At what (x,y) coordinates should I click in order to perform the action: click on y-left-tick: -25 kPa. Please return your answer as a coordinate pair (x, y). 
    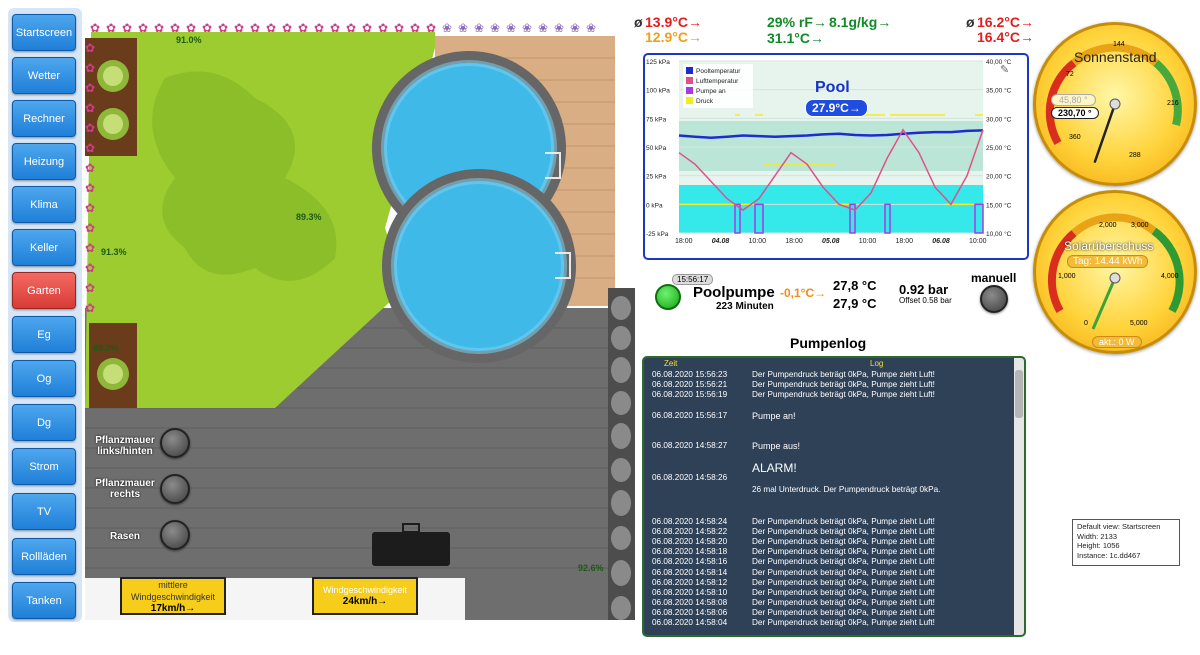
    Looking at the image, I should click on (657, 234).